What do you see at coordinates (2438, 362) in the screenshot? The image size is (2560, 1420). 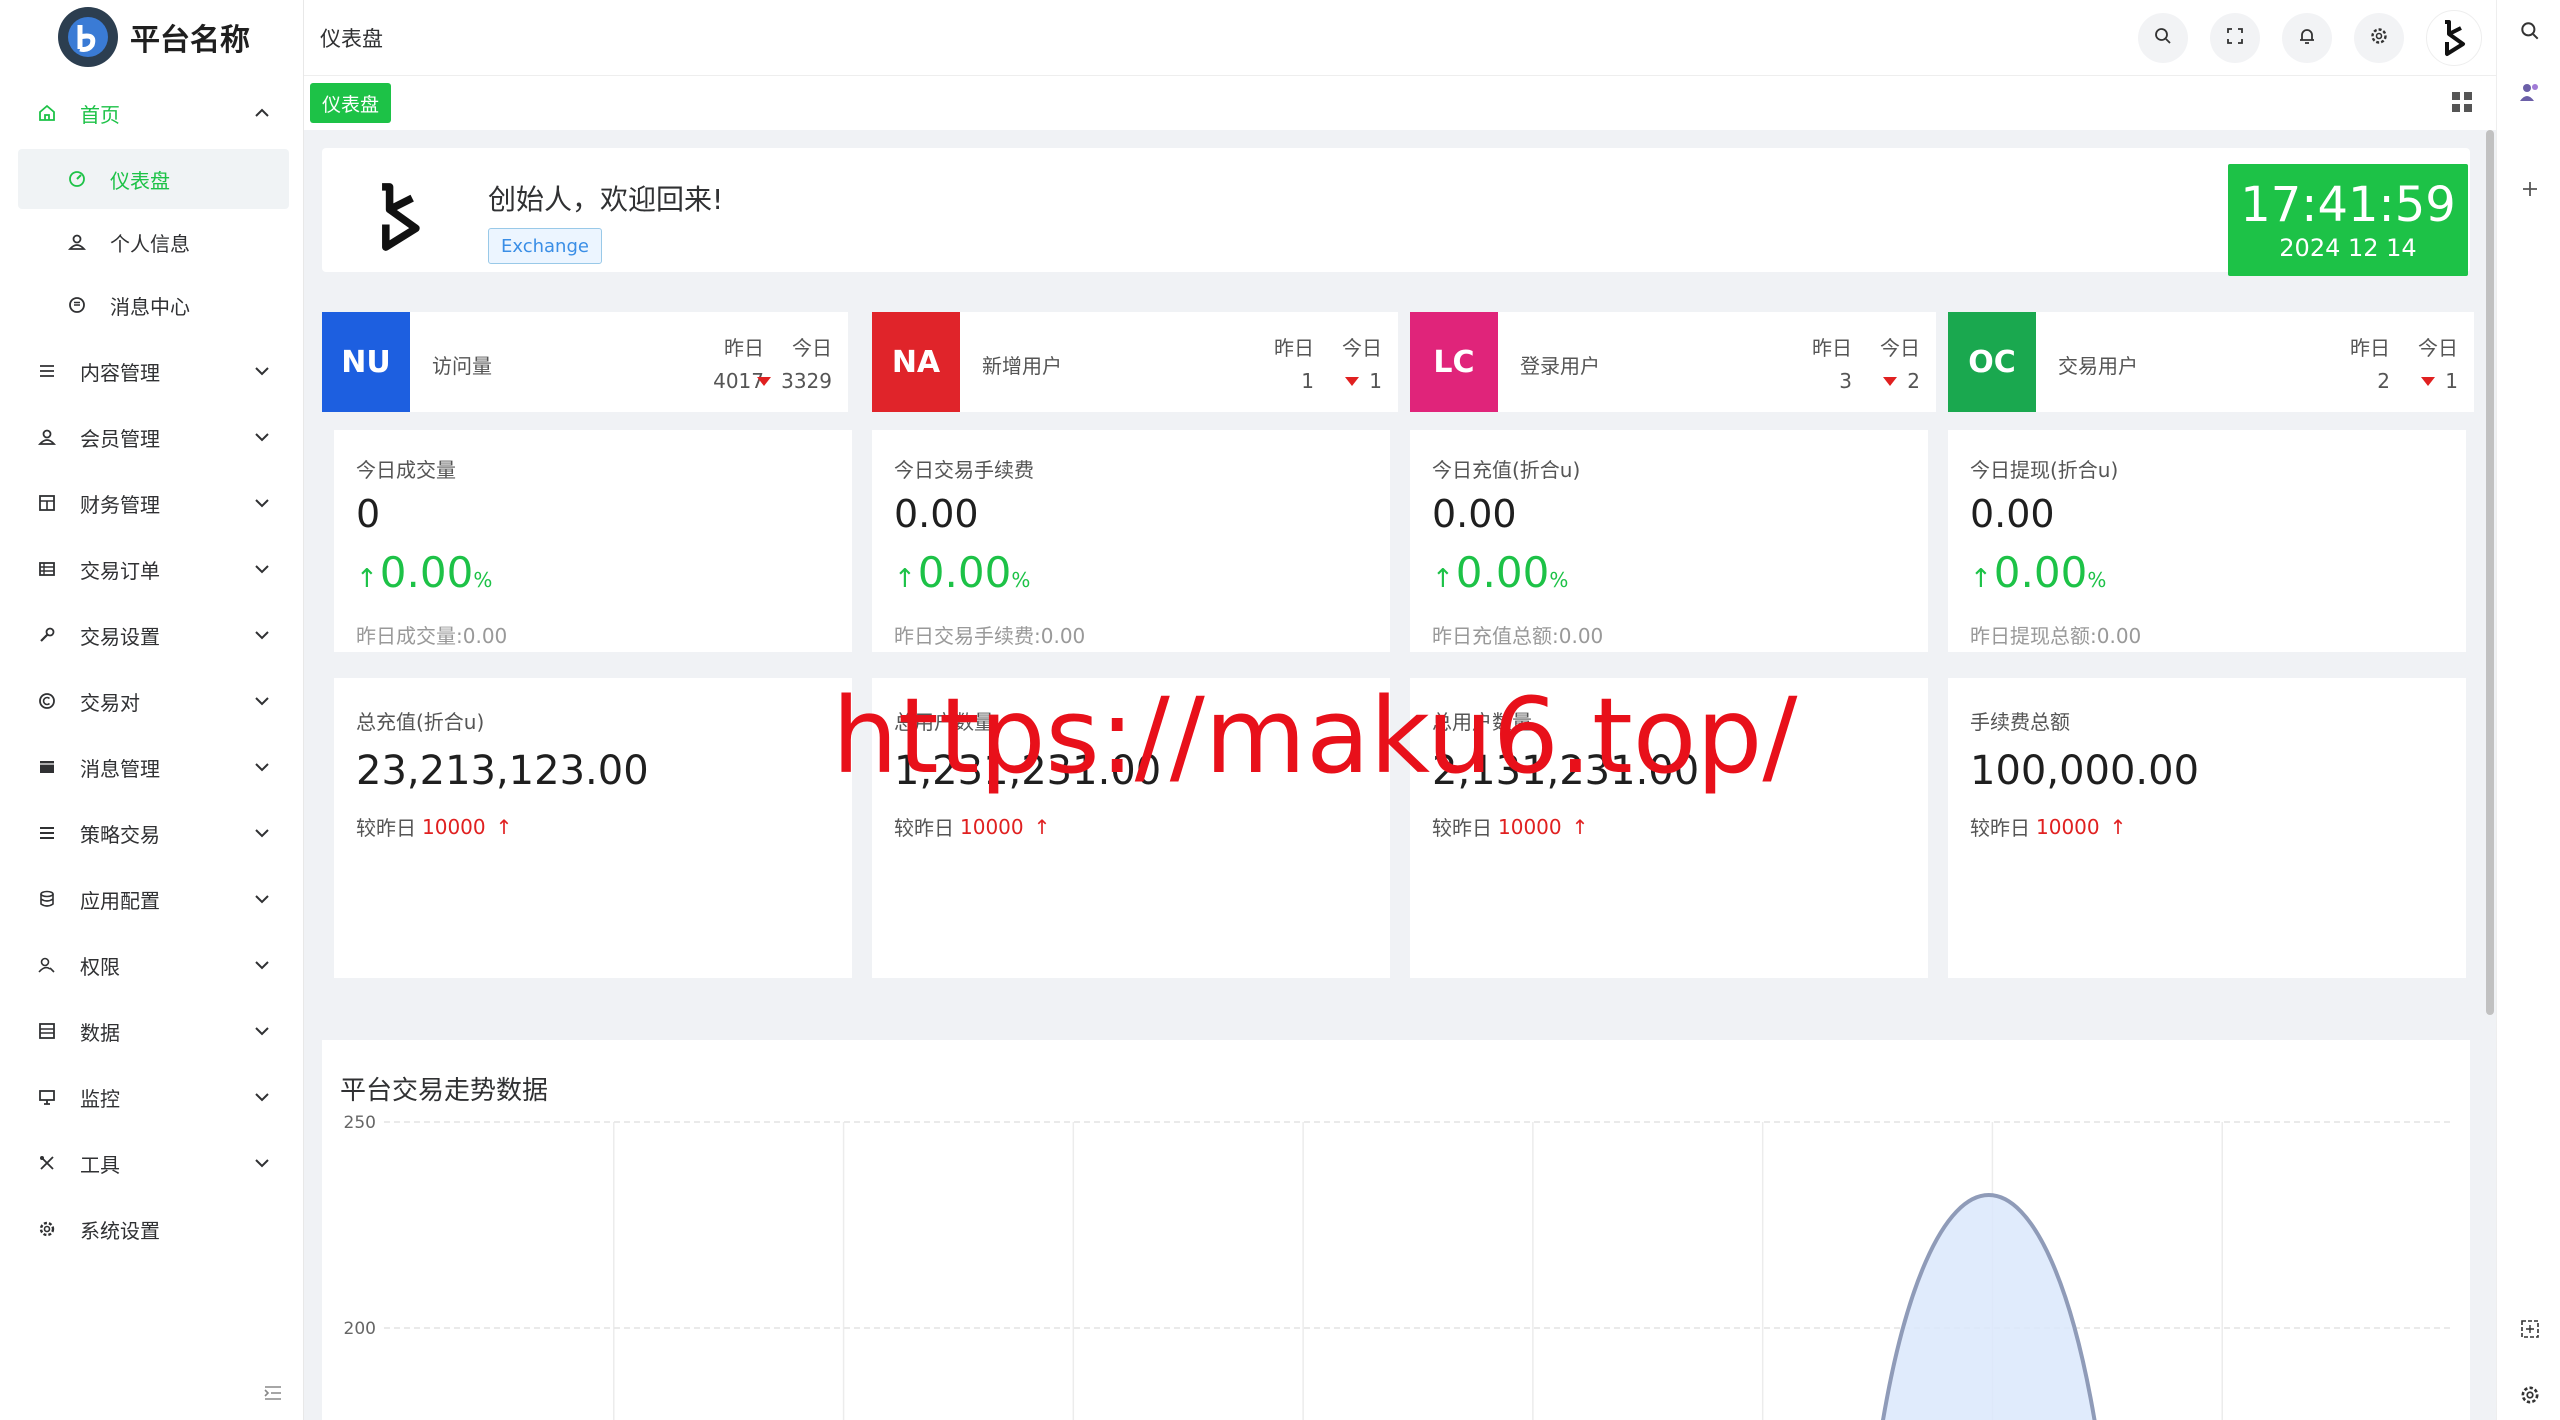 I see `stat-today: 今日 1` at bounding box center [2438, 362].